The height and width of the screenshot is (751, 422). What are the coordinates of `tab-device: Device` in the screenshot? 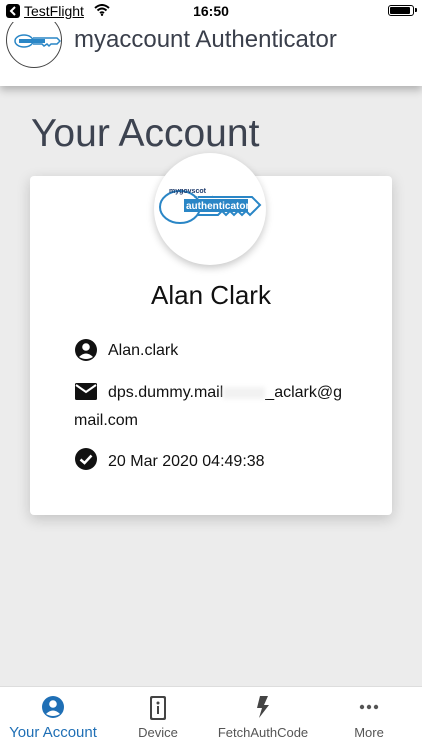 It's located at (158, 719).